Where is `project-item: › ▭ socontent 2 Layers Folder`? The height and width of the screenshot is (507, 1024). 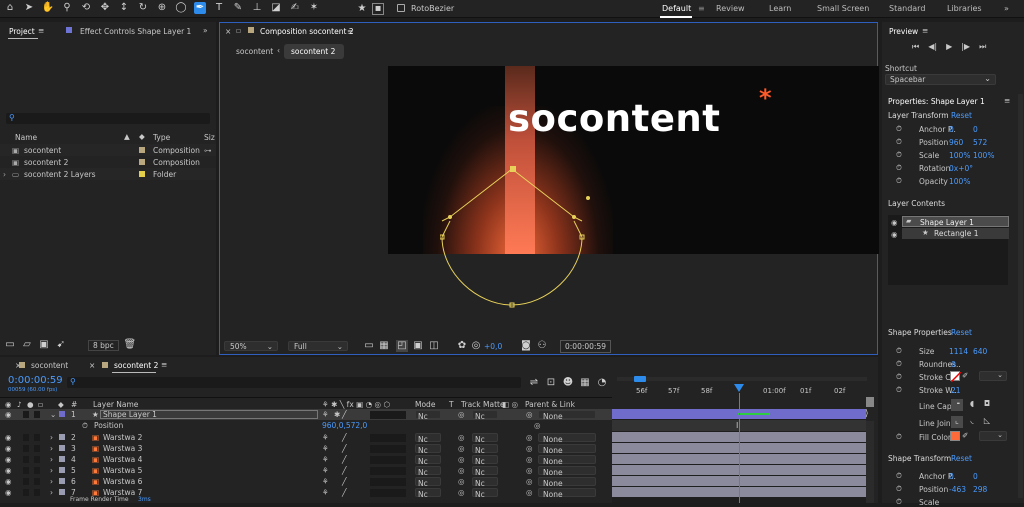 project-item: › ▭ socontent 2 Layers Folder is located at coordinates (108, 174).